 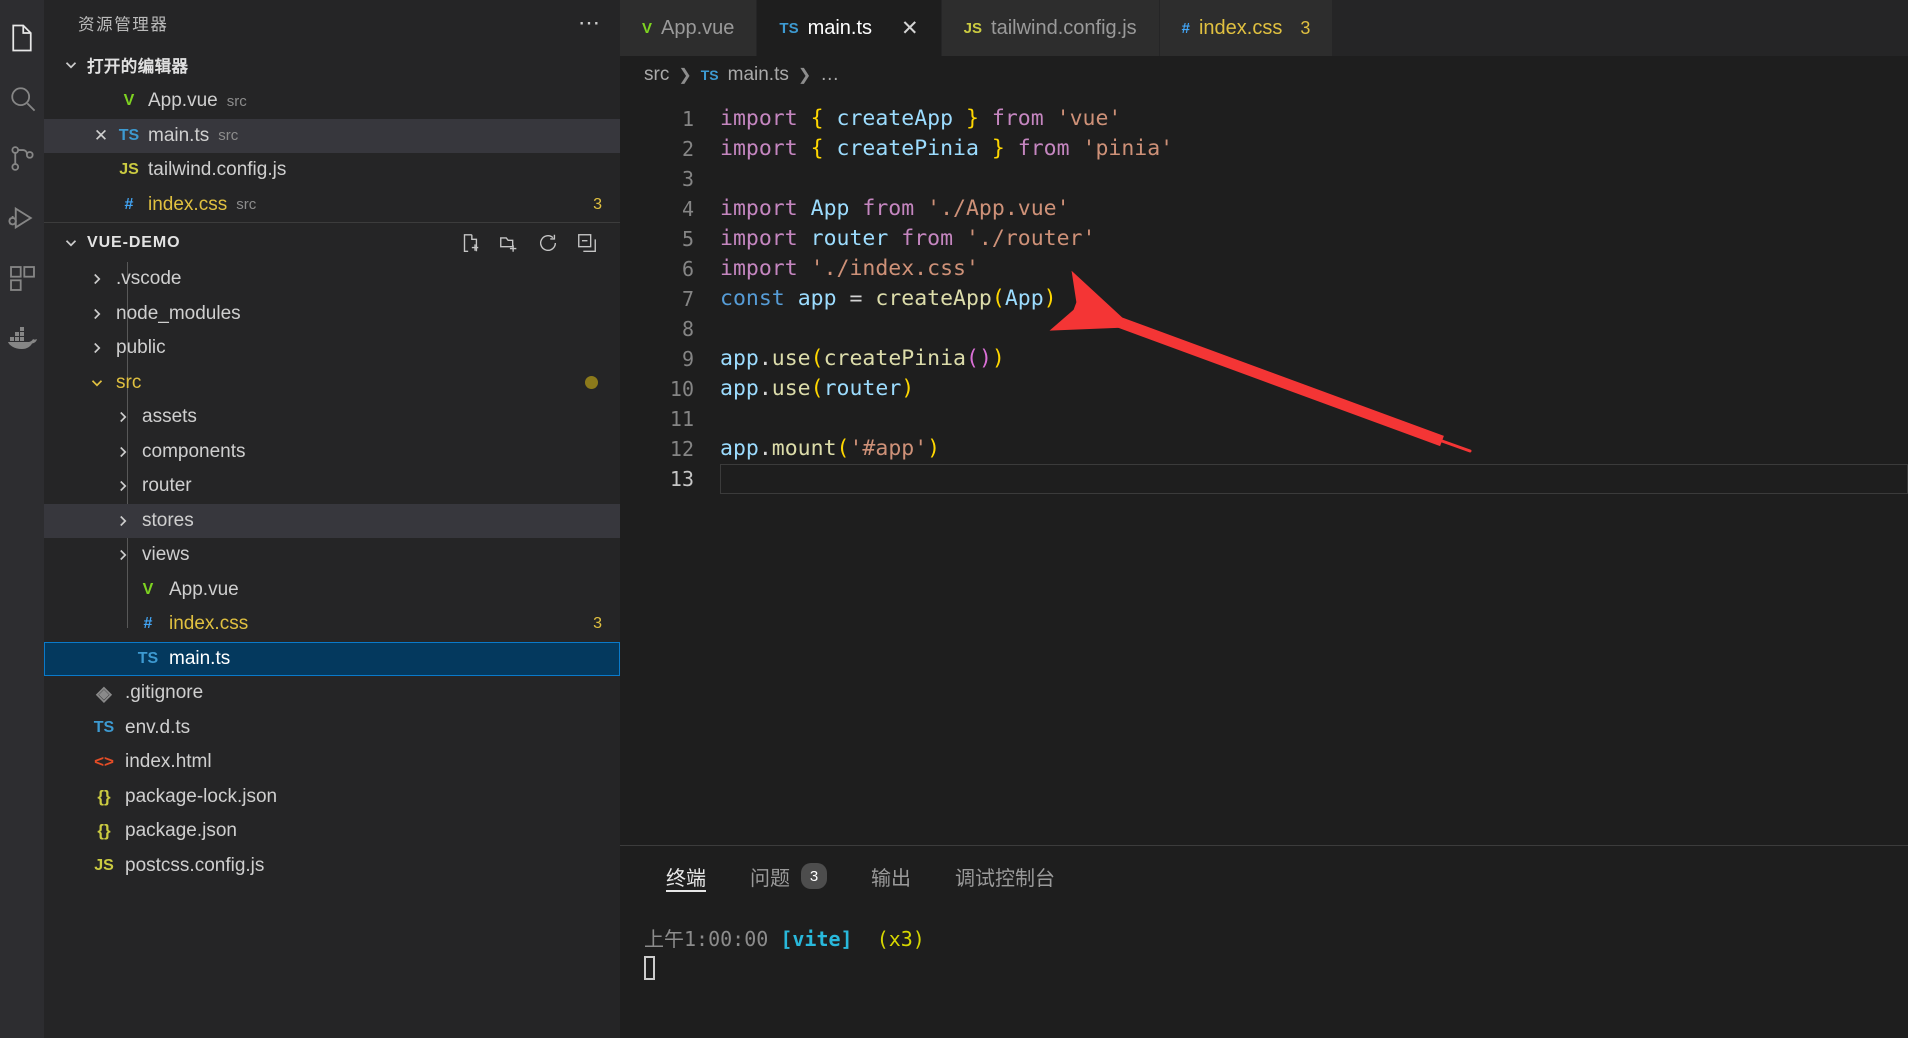 I want to click on tree-item-label: index.css, so click(x=209, y=624).